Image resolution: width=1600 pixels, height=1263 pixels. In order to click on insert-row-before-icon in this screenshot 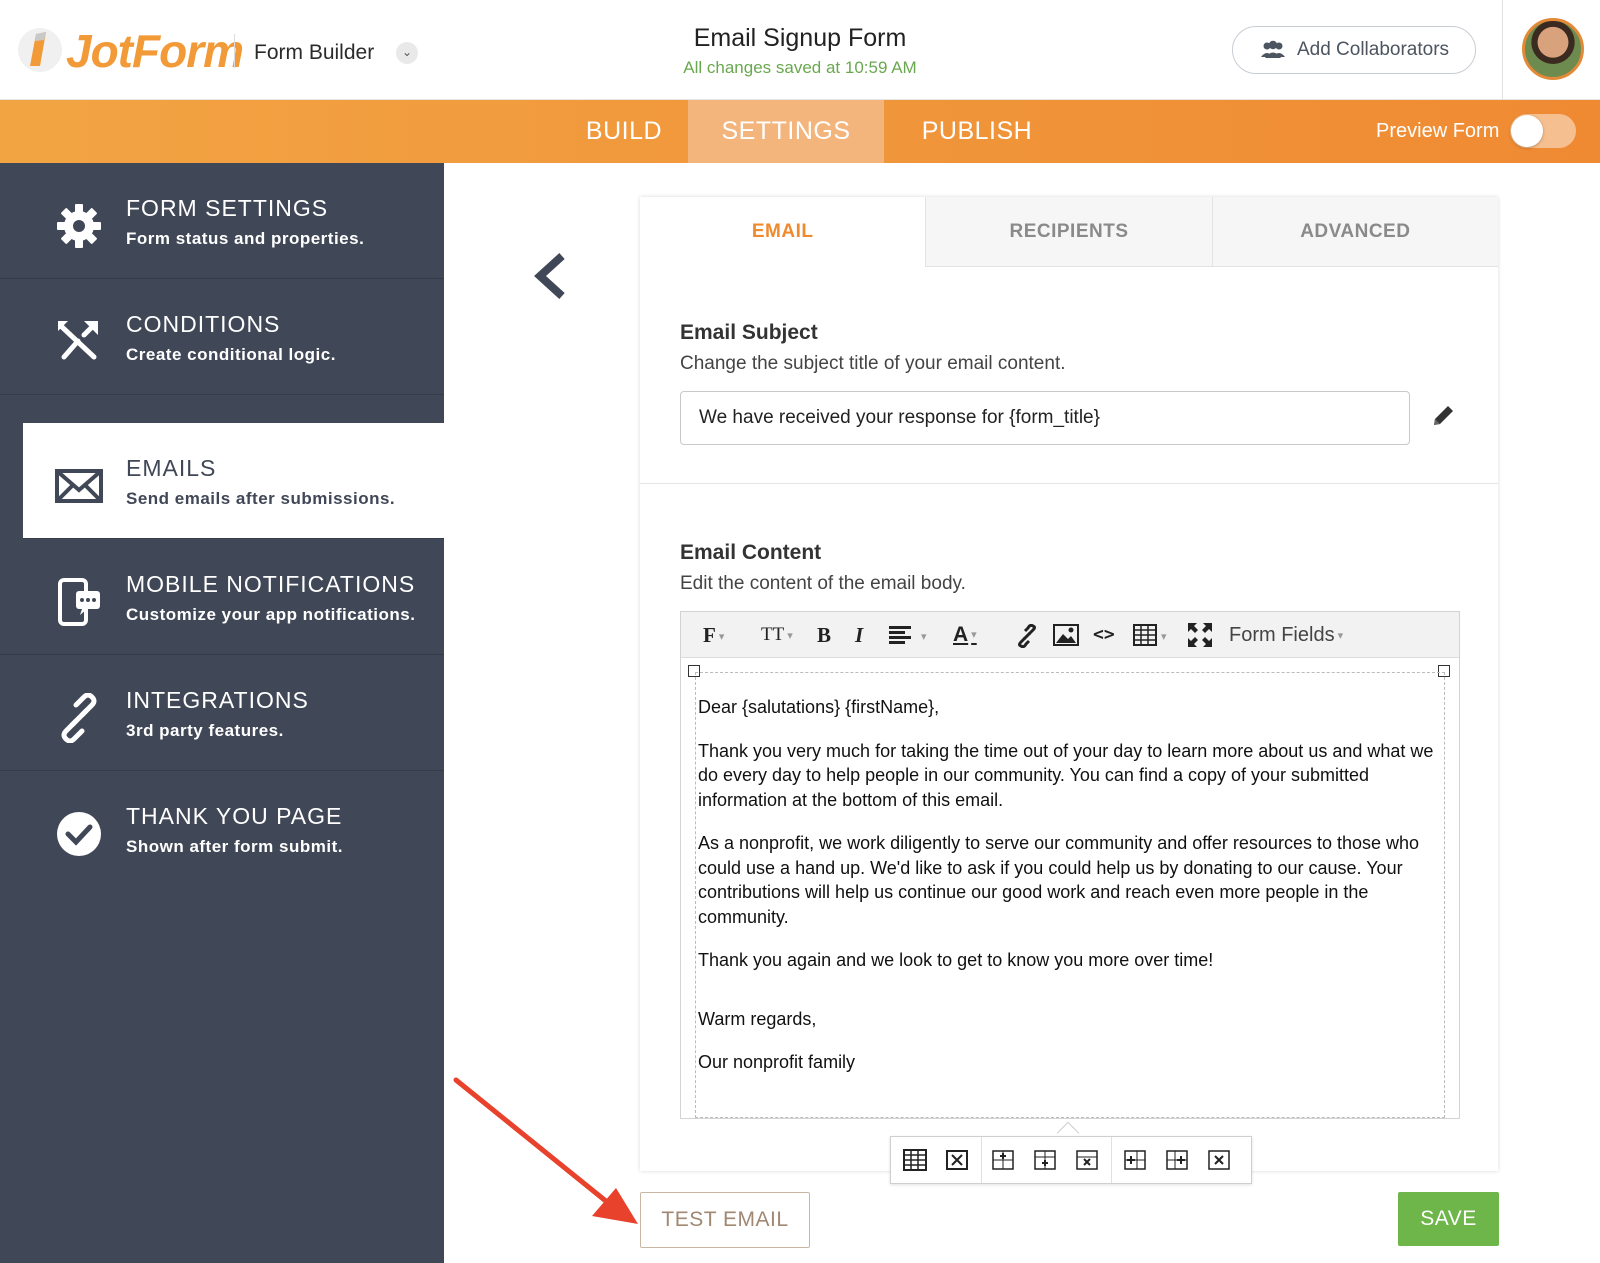, I will do `click(1003, 1160)`.